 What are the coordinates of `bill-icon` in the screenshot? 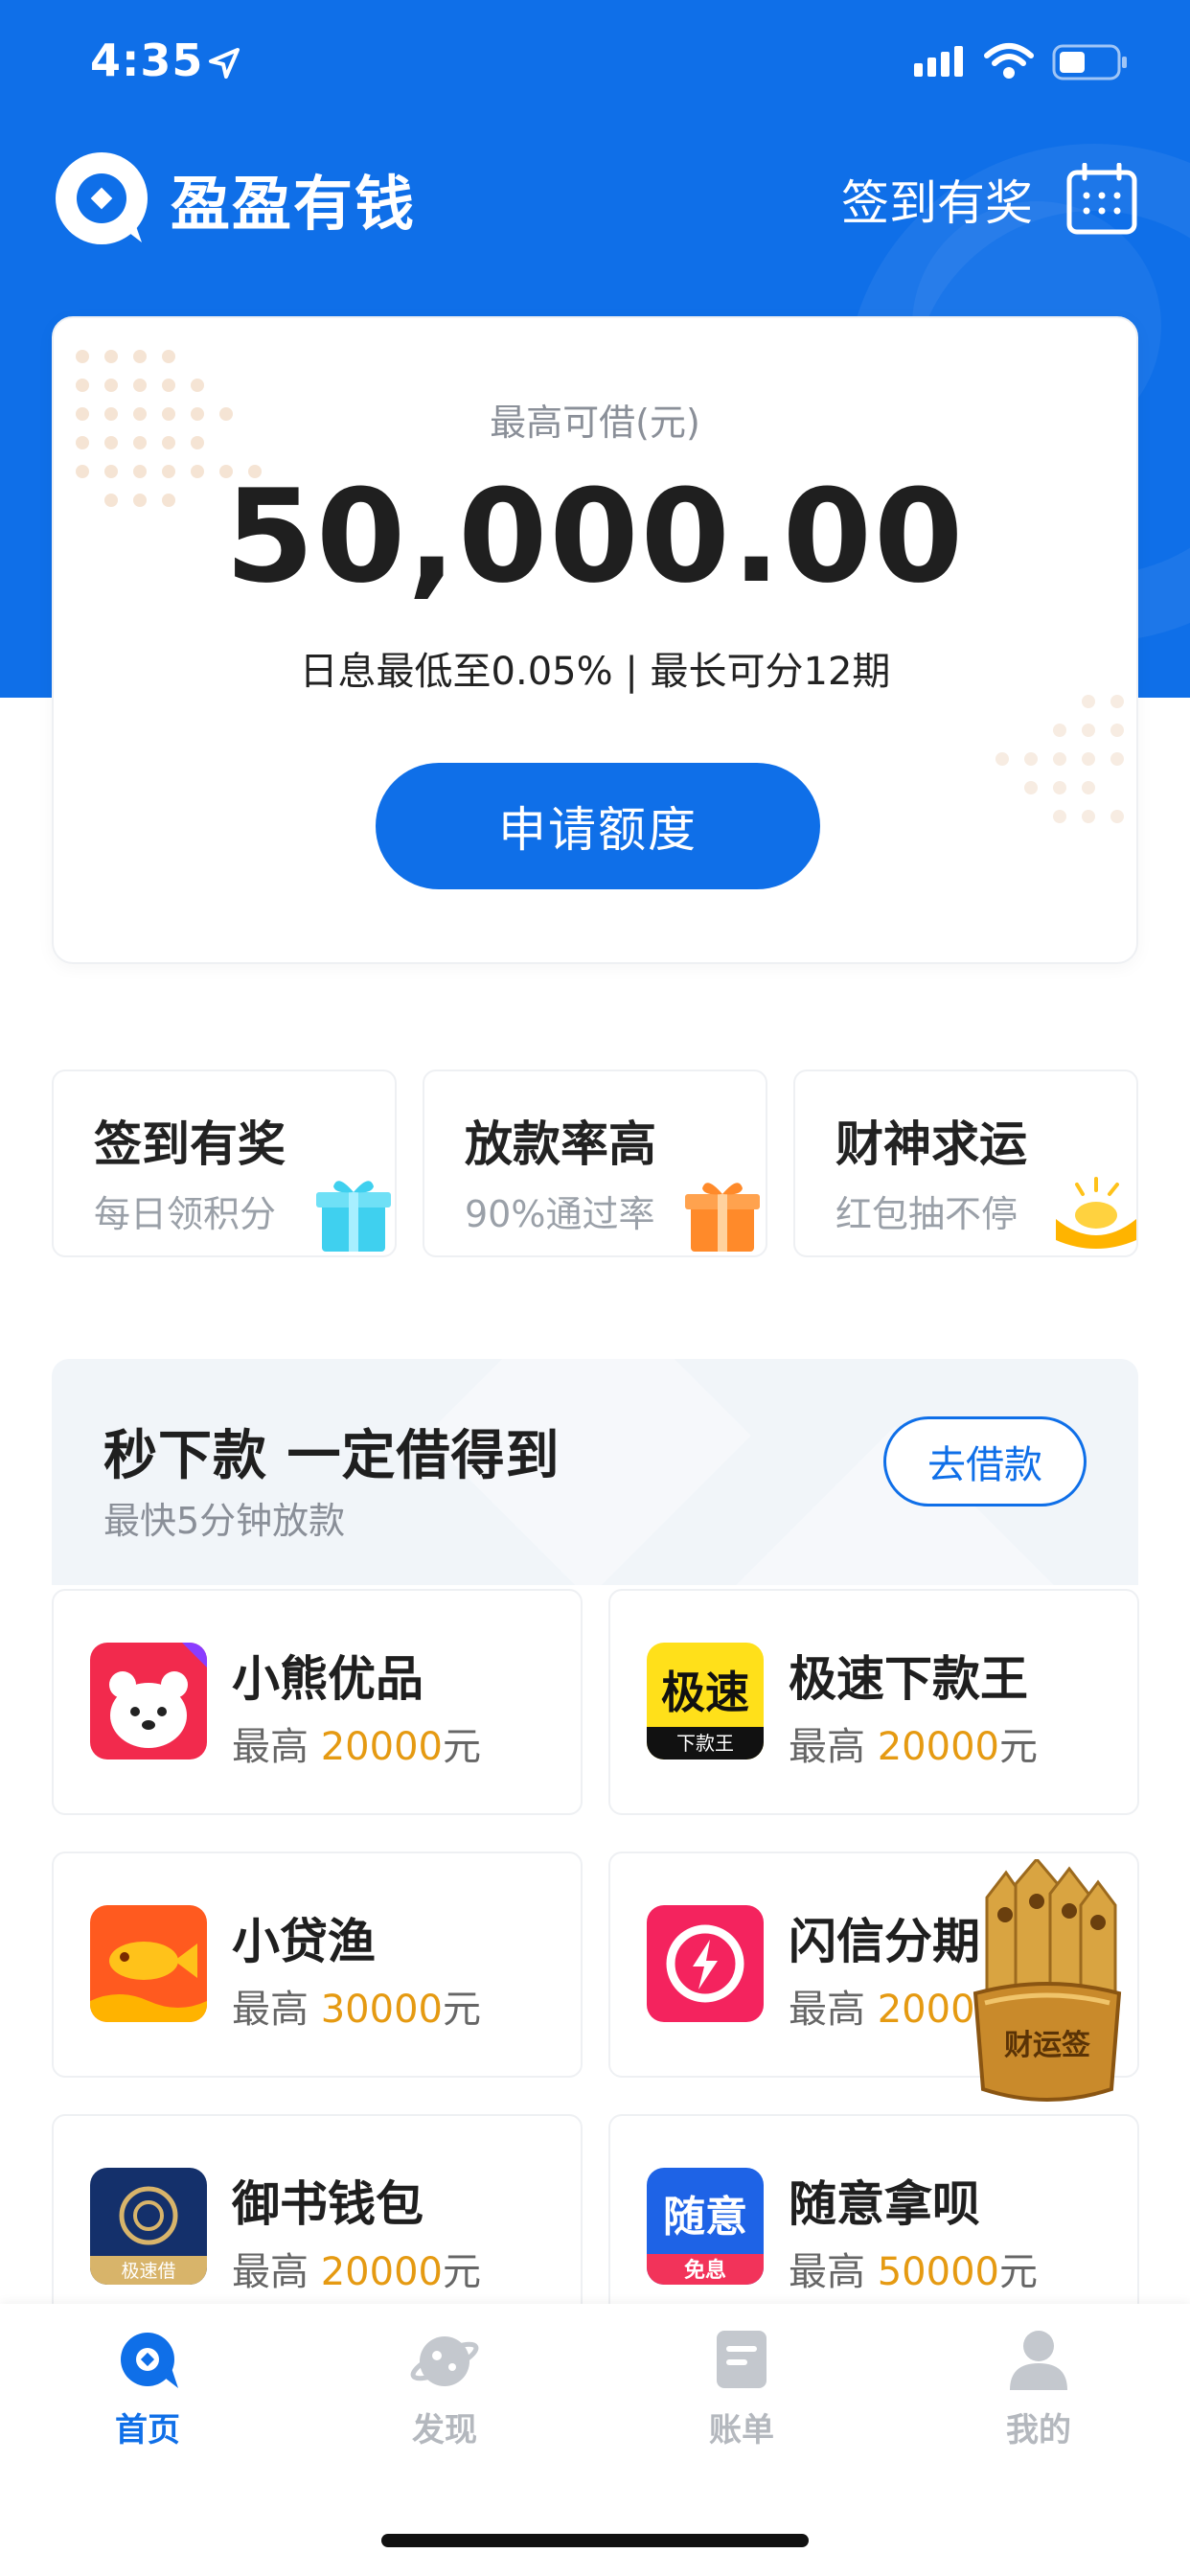 It's located at (742, 2359).